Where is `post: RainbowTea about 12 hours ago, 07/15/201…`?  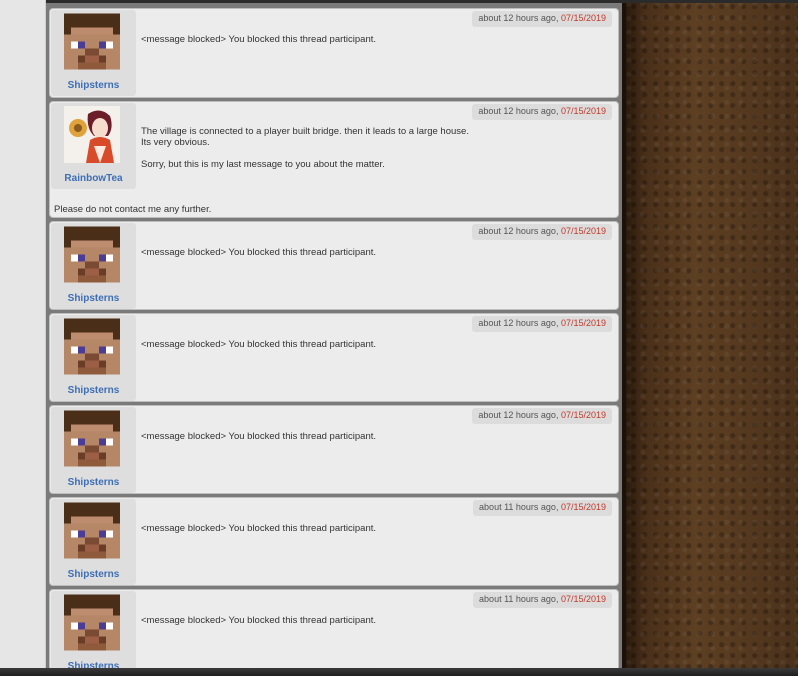
post: RainbowTea about 12 hours ago, 07/15/201… is located at coordinates (334, 159).